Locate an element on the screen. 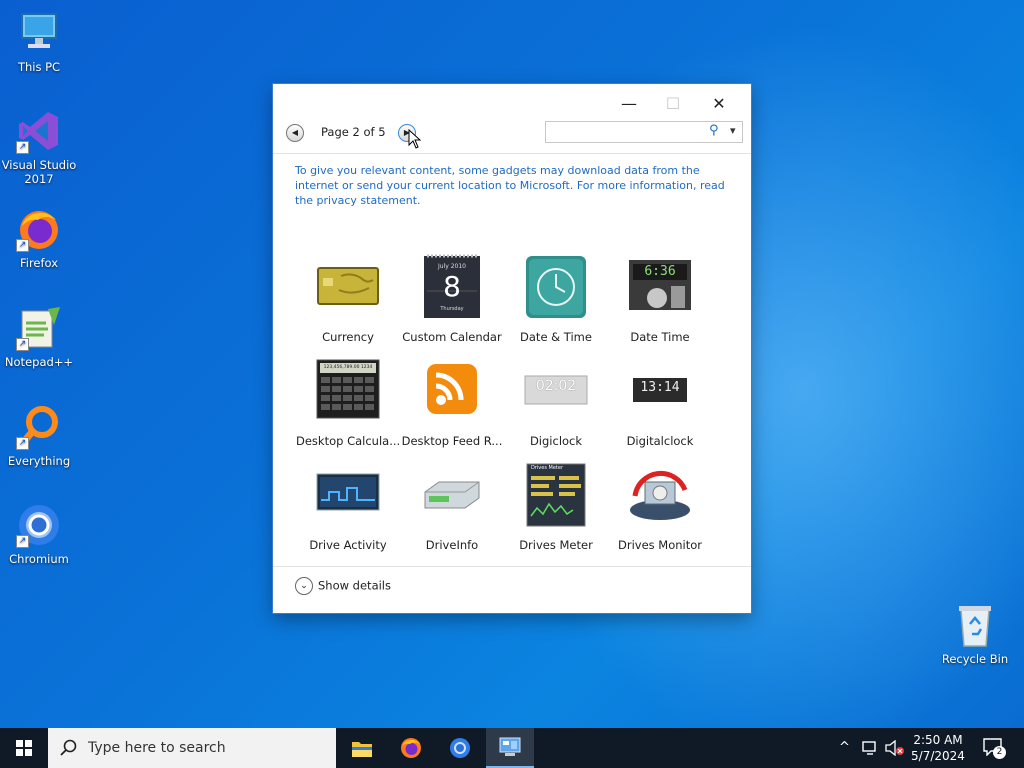  gadget-date-time: 6:36 Date Time is located at coordinates (660, 299).